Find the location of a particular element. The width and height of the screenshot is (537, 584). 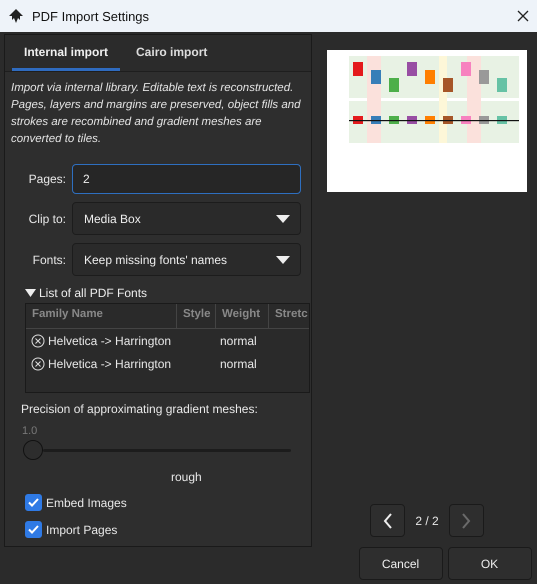

field-label: Clip to: is located at coordinates (47, 219).